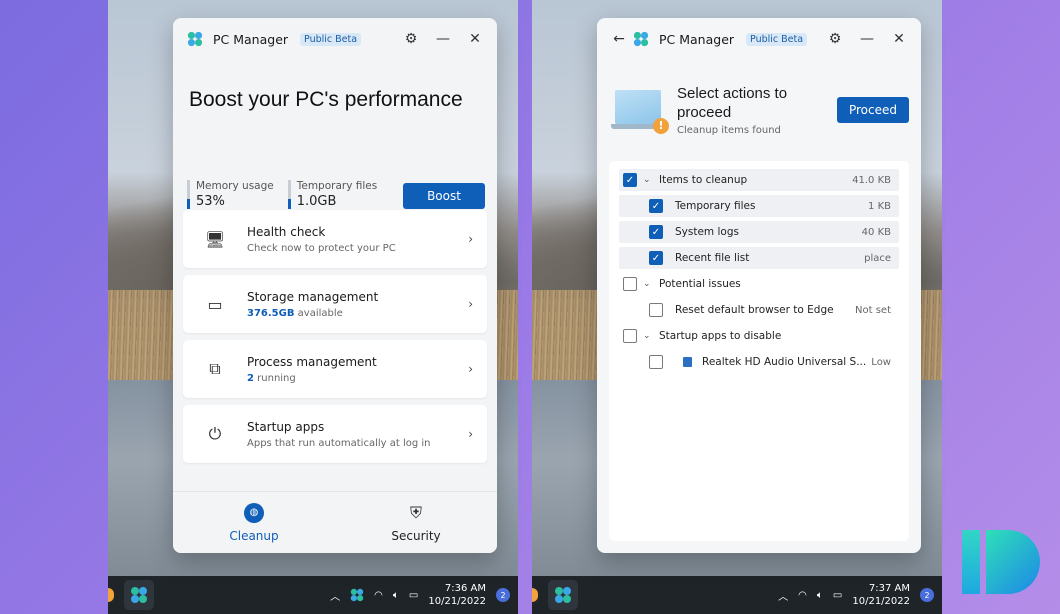 This screenshot has height=614, width=1060. I want to click on taskbar-edge-indicator, so click(111, 595).